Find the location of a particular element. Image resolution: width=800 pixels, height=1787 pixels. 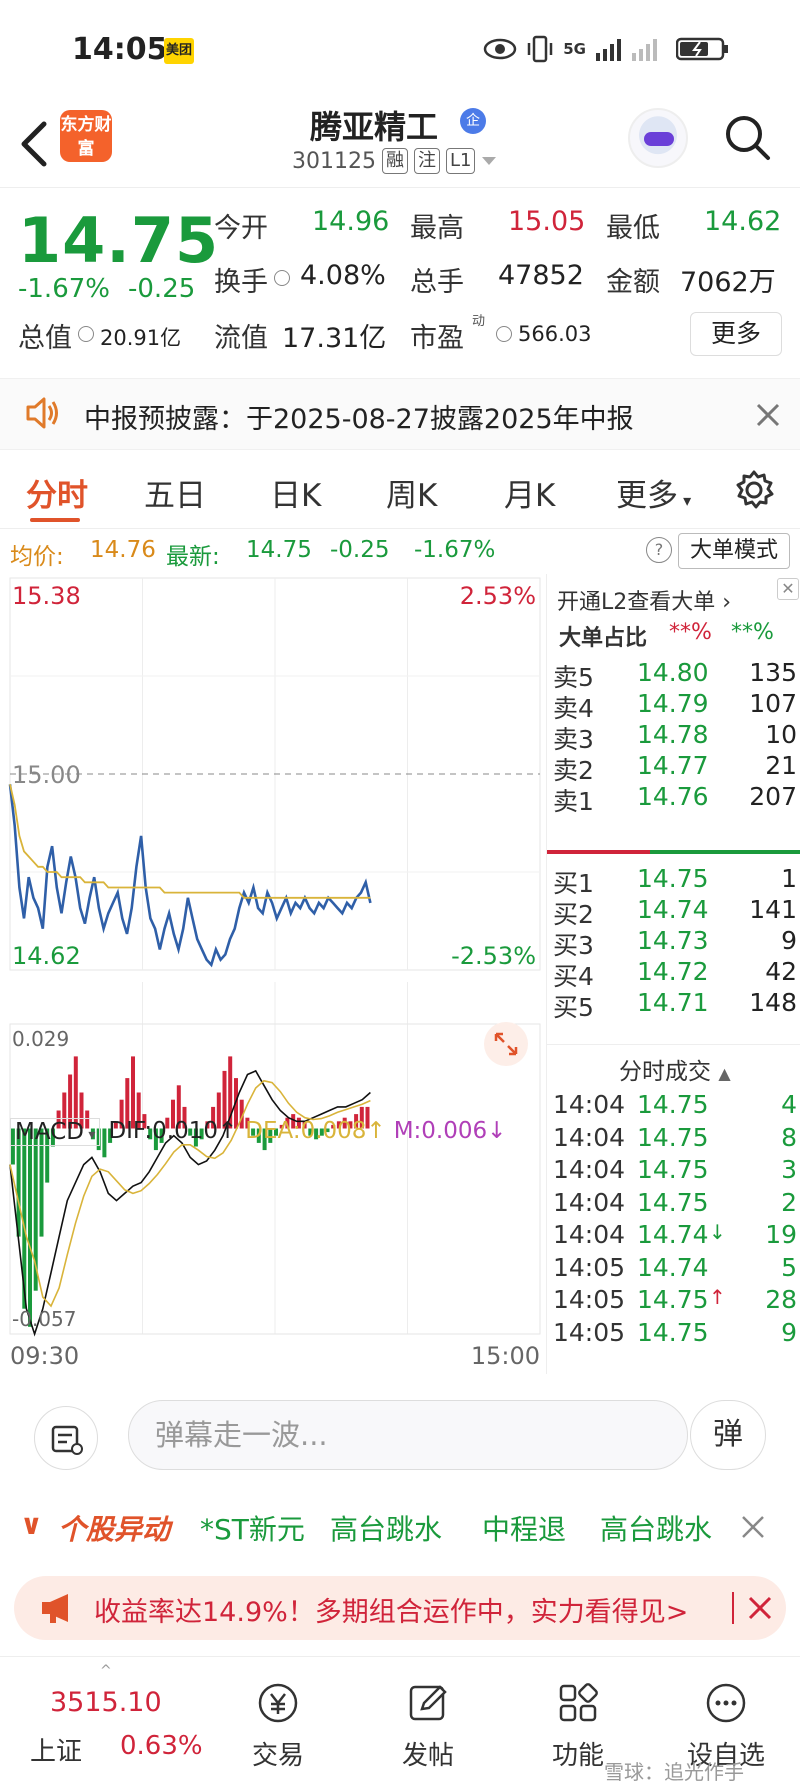

search-icon is located at coordinates (747, 137).